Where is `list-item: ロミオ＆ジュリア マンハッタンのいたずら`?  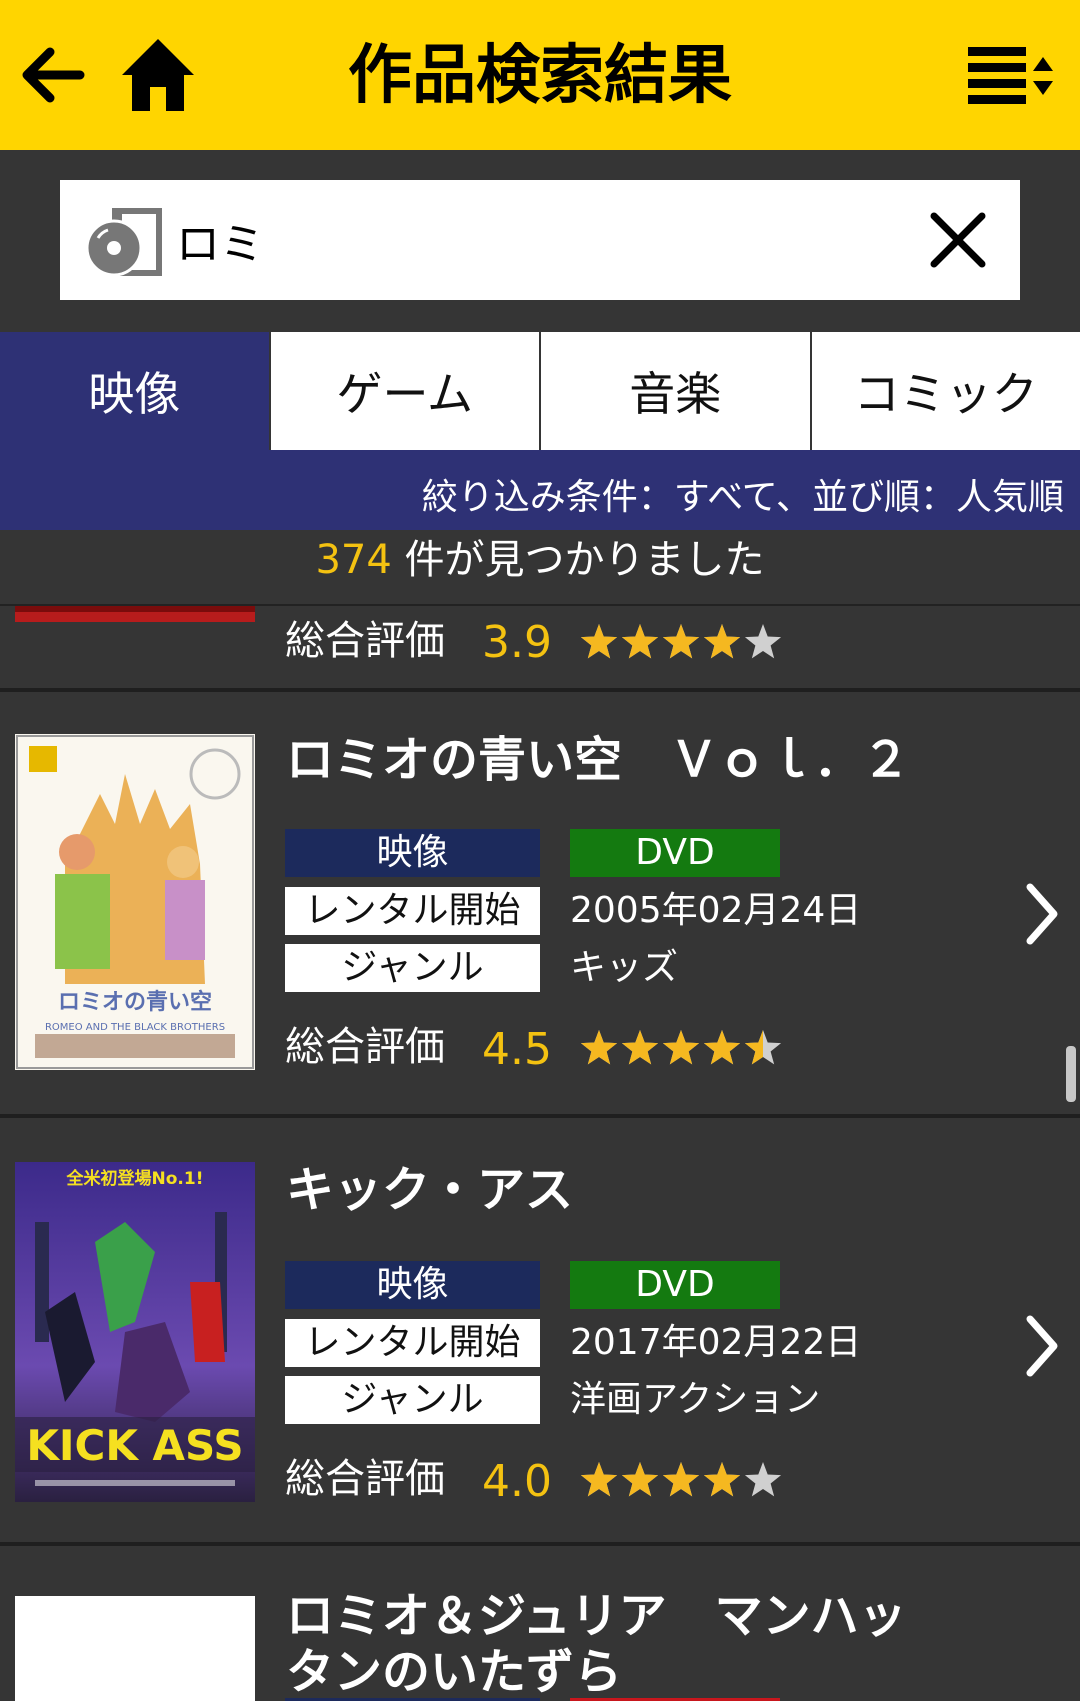
list-item: ロミオ＆ジュリア マンハッタンのいたずら is located at coordinates (540, 1626).